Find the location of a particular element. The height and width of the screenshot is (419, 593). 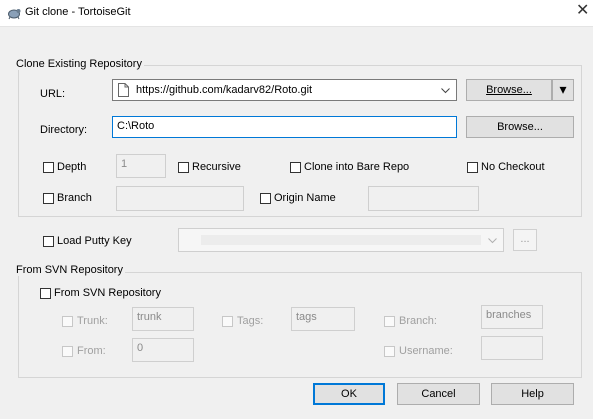

svn-group-label: From SVN Repository is located at coordinates (69, 270).